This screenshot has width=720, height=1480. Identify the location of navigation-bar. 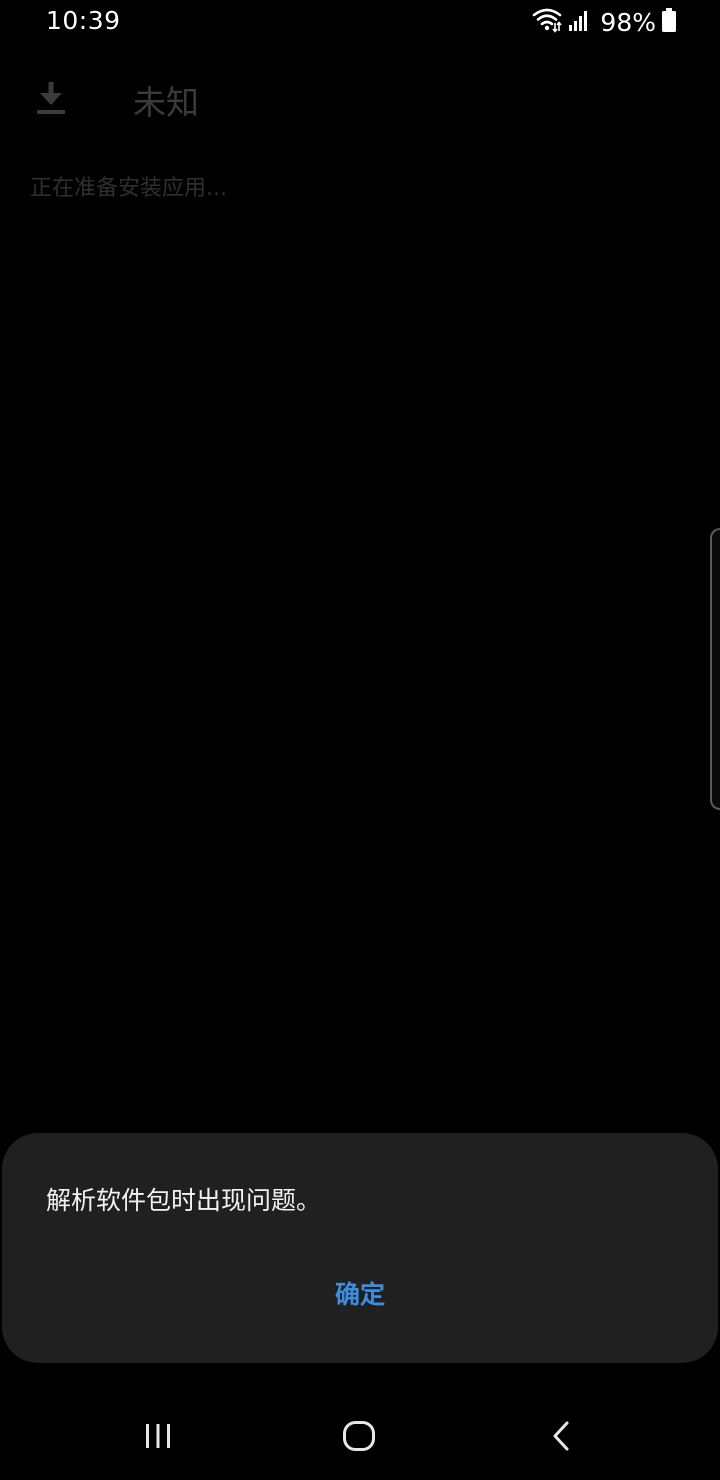
(360, 1438).